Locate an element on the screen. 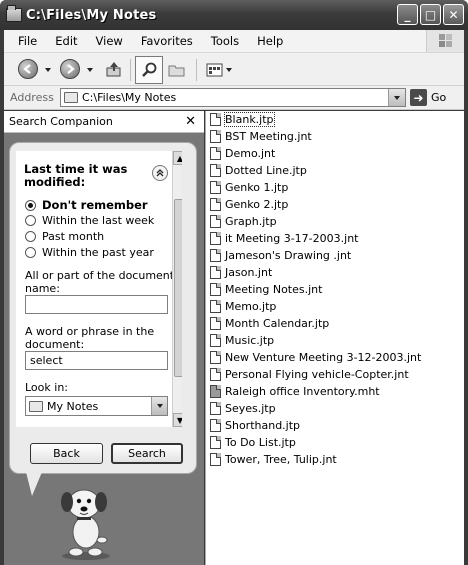 This screenshot has height=565, width=468. list-item: New Venture Meeting 3-12-2003.jnt is located at coordinates (315, 357).